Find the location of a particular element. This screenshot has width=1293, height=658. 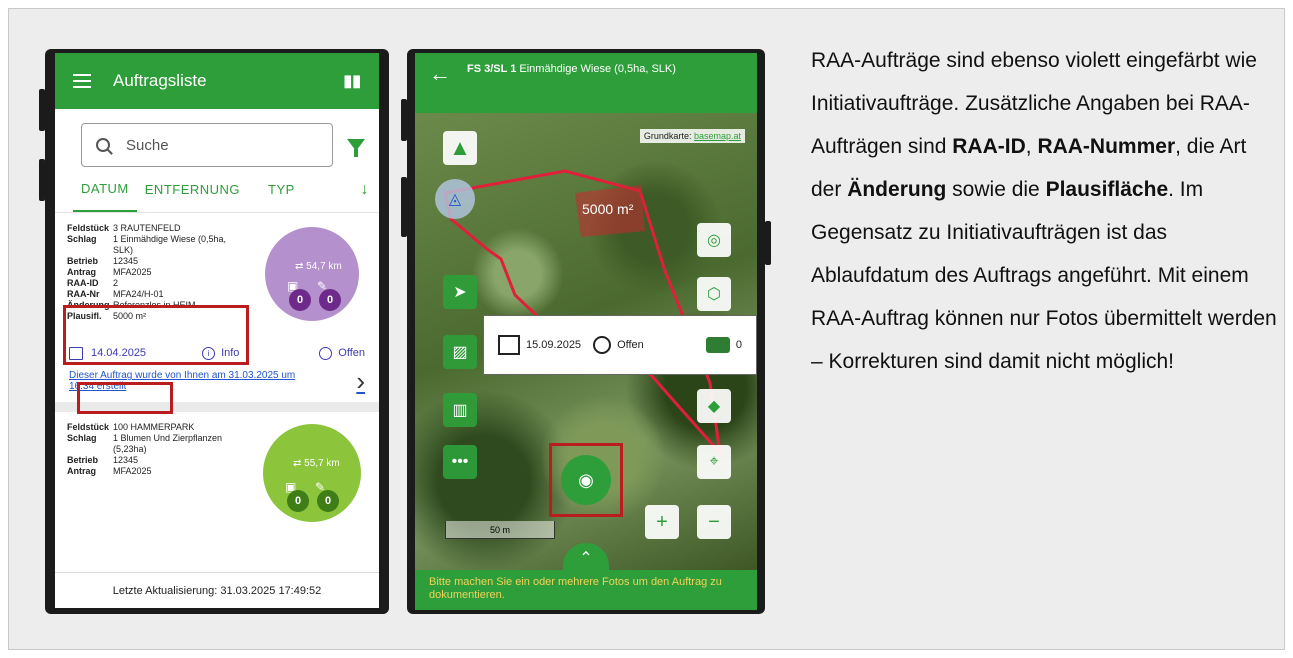

tab-entfernung: ENTFERNUNG is located at coordinates (192, 189).